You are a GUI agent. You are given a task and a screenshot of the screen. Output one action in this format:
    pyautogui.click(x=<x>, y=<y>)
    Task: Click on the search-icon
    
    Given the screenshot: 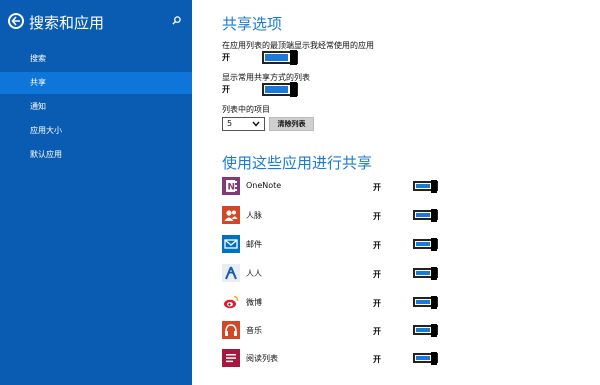 What is the action you would take?
    pyautogui.click(x=176, y=20)
    